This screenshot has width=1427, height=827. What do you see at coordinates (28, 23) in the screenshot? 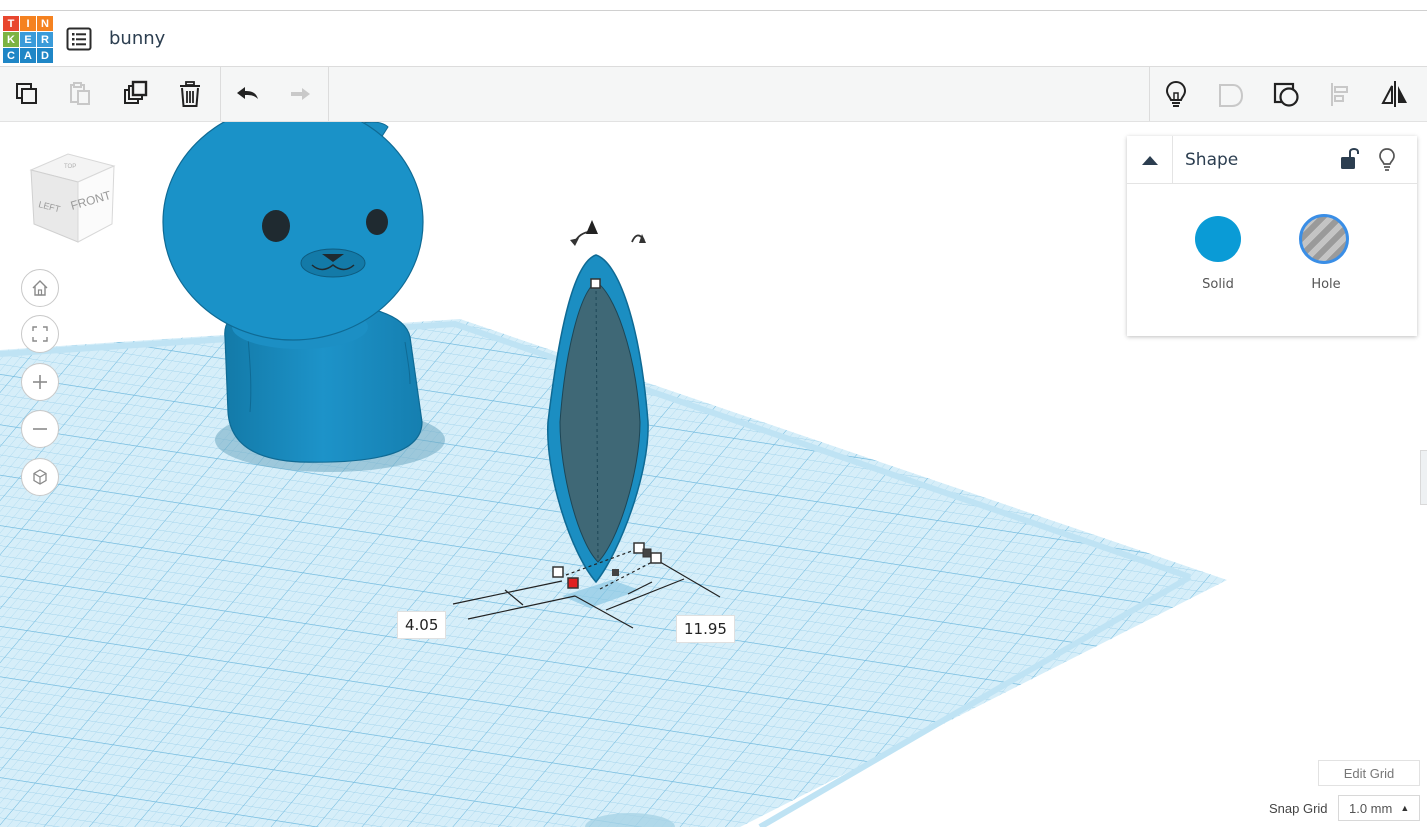
I see `logo-letter: I` at bounding box center [28, 23].